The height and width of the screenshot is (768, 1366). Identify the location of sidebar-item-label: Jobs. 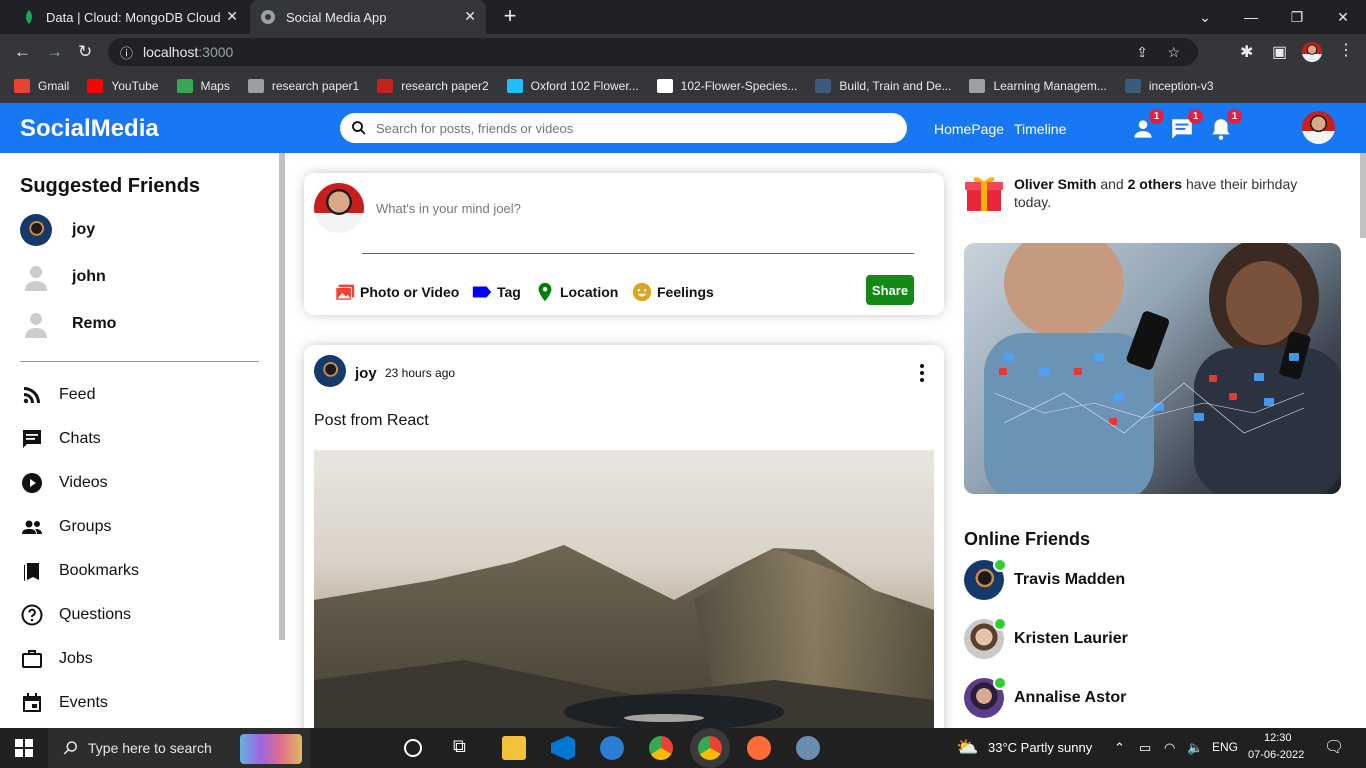
(76, 658).